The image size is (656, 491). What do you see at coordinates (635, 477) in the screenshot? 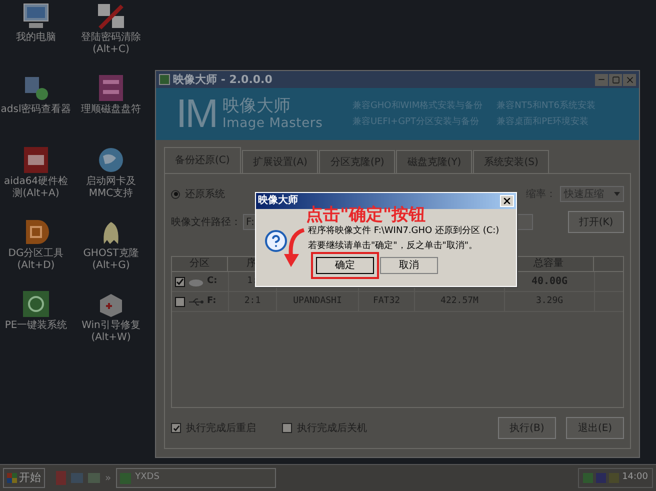
I see `clock: 14:00` at bounding box center [635, 477].